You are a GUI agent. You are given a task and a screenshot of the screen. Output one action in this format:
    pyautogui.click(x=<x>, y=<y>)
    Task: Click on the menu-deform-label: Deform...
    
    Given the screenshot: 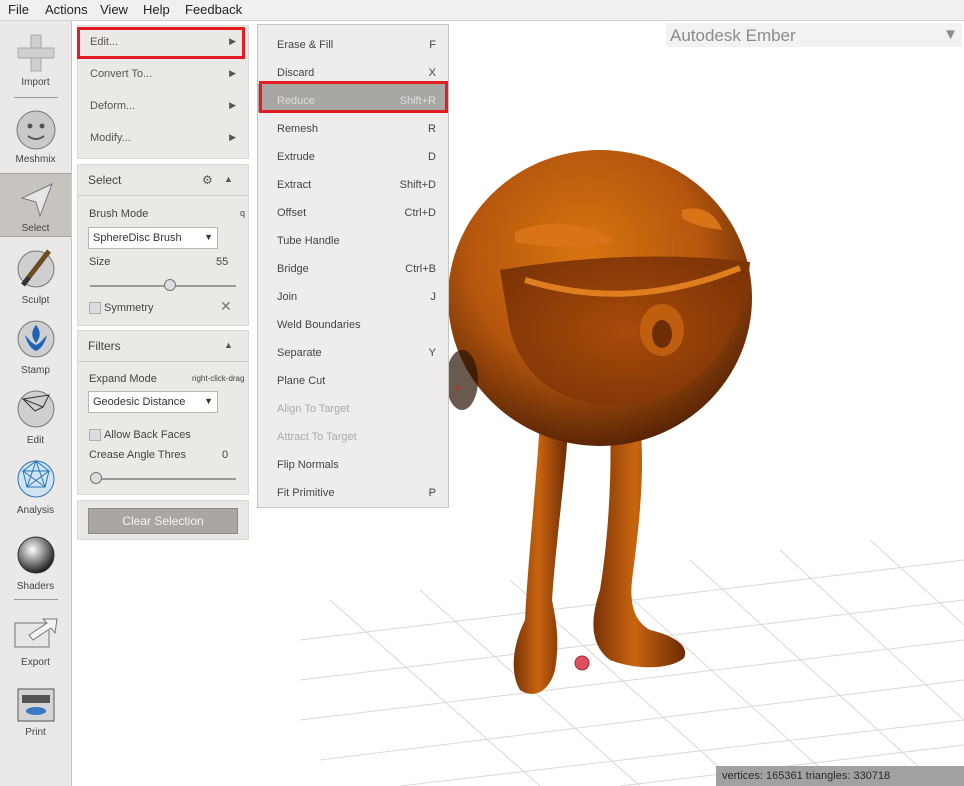 What is the action you would take?
    pyautogui.click(x=113, y=106)
    